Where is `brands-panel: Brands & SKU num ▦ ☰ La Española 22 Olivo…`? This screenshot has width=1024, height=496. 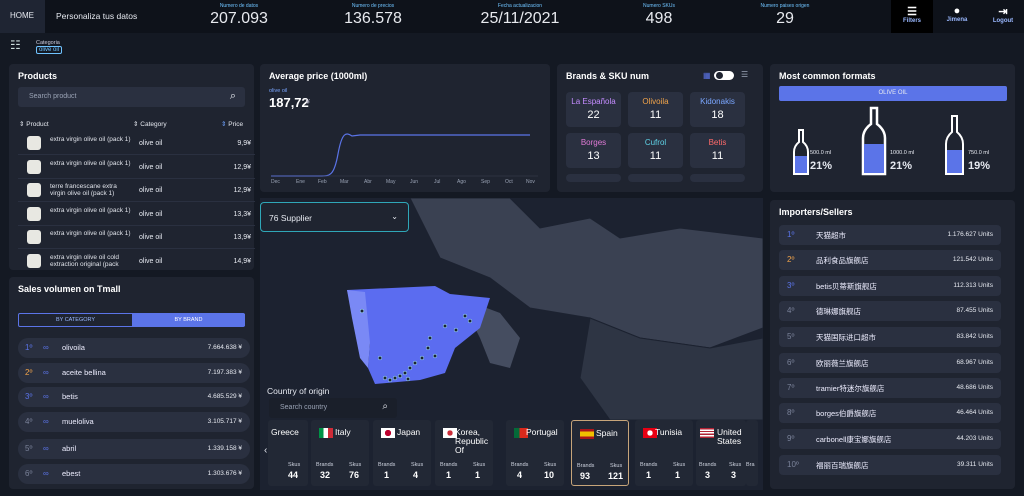
brands-panel: Brands & SKU num ▦ ☰ La Española 22 Olivo… is located at coordinates (660, 128).